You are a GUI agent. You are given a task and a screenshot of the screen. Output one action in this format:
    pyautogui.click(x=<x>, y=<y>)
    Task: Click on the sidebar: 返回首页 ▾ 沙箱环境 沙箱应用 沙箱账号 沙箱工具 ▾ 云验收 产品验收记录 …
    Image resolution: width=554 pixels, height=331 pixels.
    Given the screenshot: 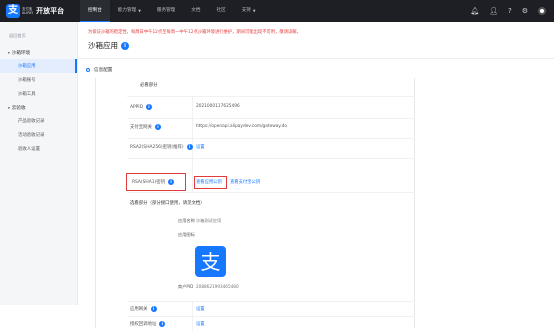 What is the action you would take?
    pyautogui.click(x=39, y=163)
    